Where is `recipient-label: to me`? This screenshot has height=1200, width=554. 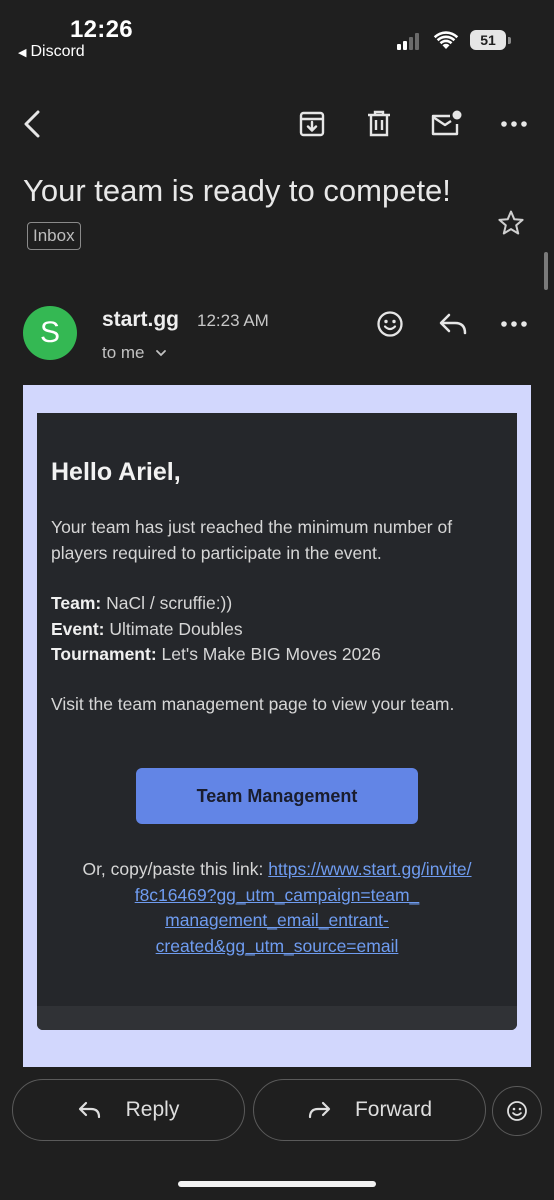
recipient-label: to me is located at coordinates (123, 352).